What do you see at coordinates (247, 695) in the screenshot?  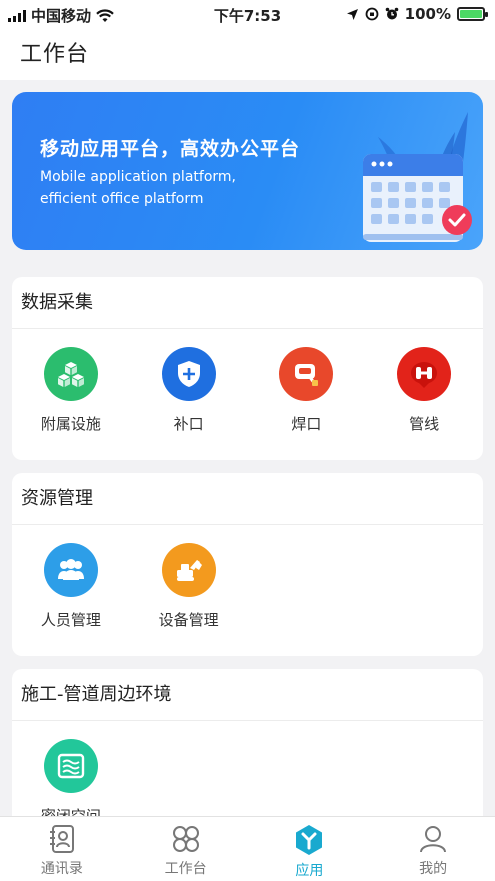 I see `section-title: 施工-管道周边环境` at bounding box center [247, 695].